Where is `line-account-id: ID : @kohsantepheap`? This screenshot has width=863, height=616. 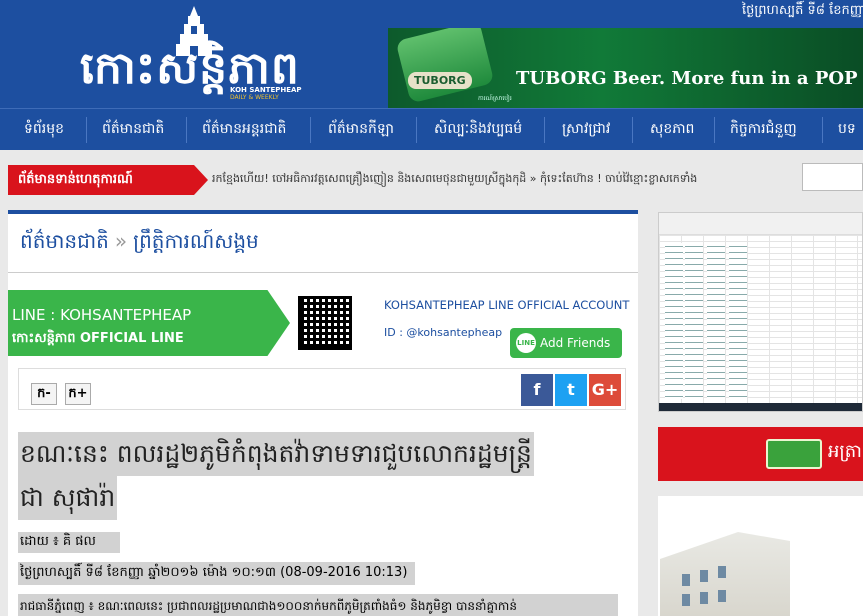 line-account-id: ID : @kohsantepheap is located at coordinates (443, 332).